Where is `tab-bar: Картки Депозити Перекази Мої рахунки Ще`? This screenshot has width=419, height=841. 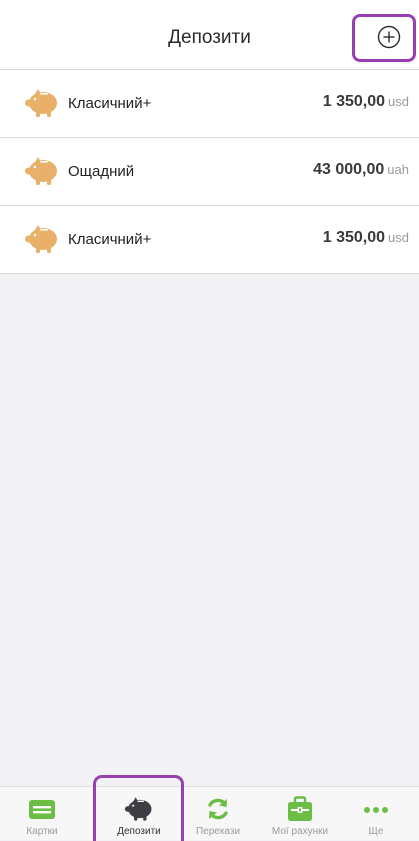 tab-bar: Картки Депозити Перекази Мої рахунки Ще is located at coordinates (209, 813).